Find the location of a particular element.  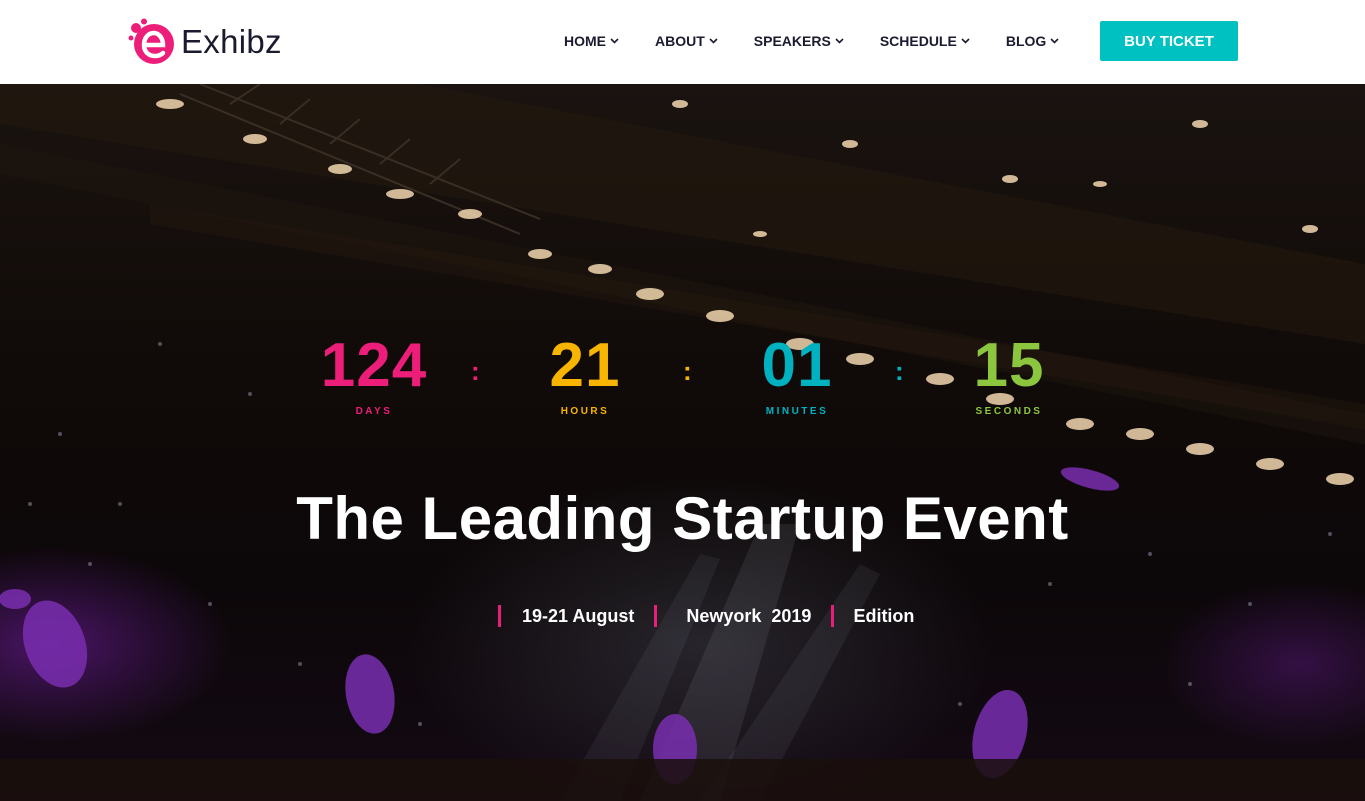

nav-item-home: HOME is located at coordinates (591, 41).